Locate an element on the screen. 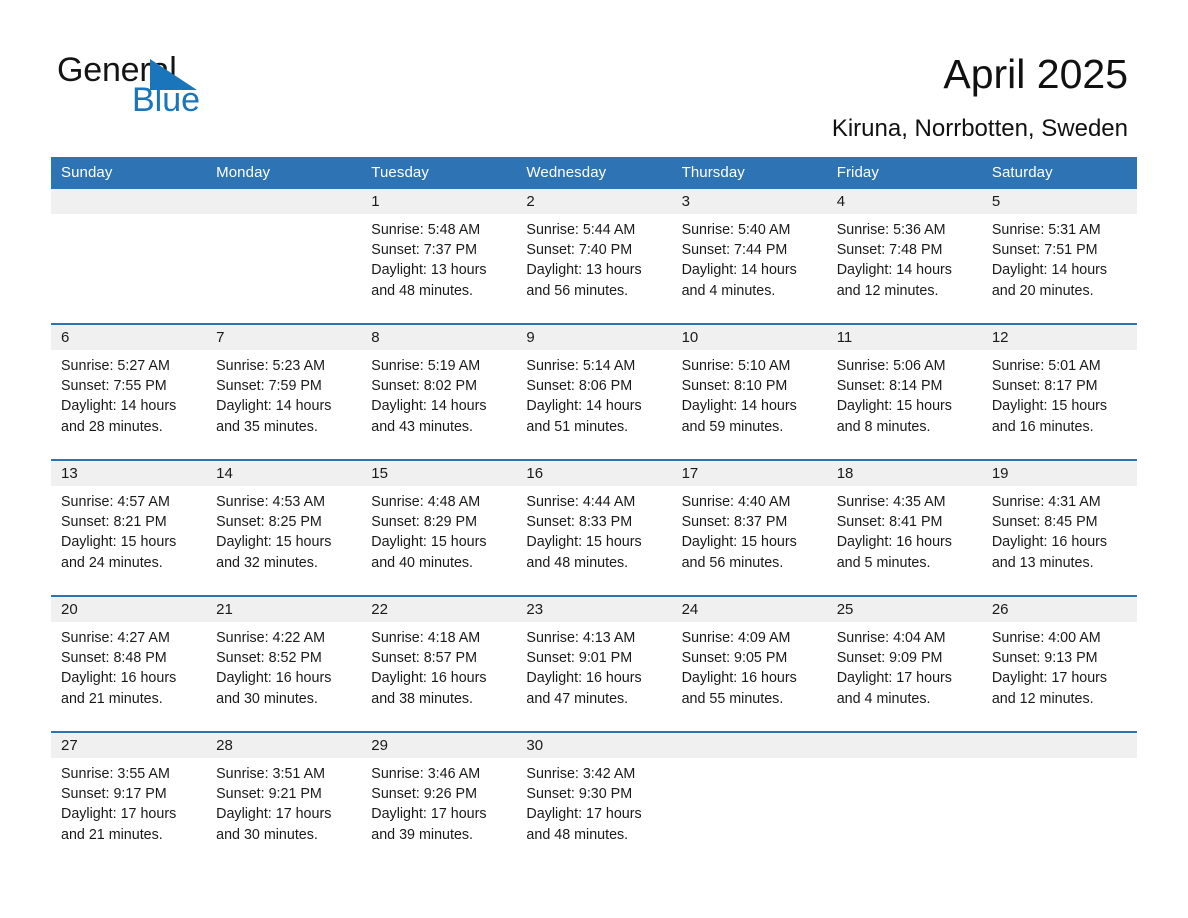 The width and height of the screenshot is (1188, 918). day-detail-daylight1: Daylight: 14 hours is located at coordinates (739, 270).